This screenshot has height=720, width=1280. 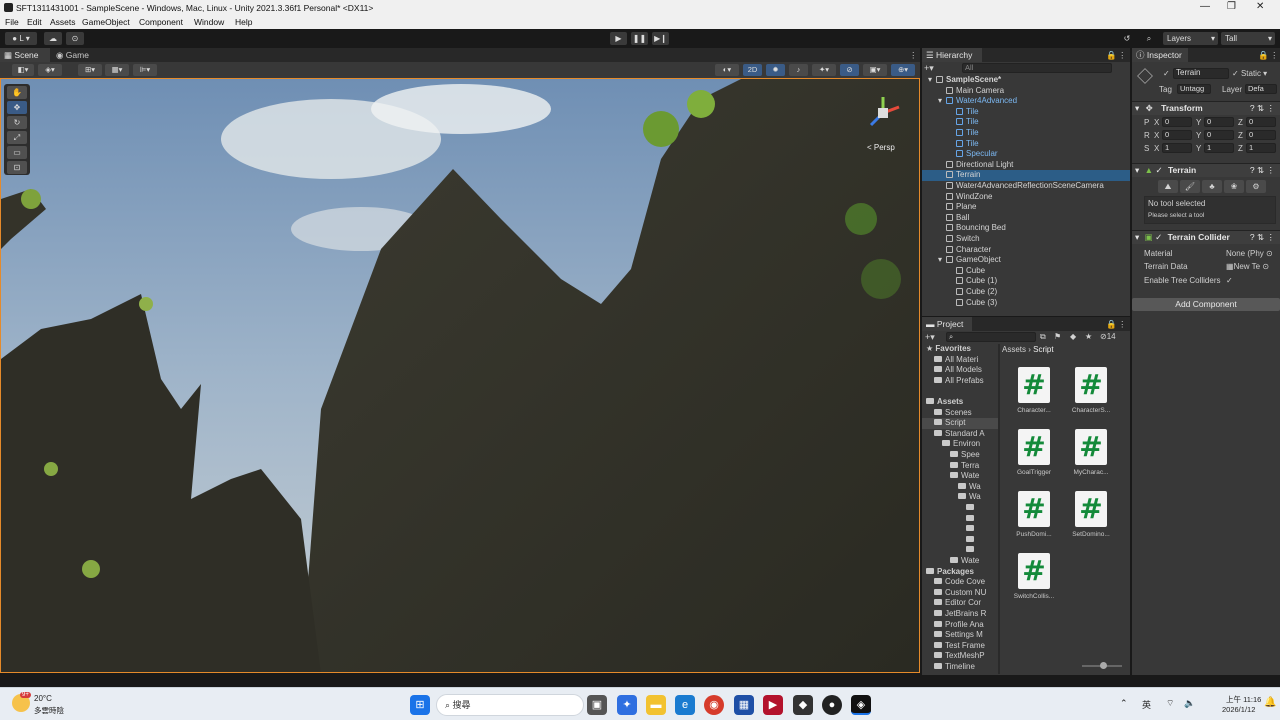 What do you see at coordinates (960, 582) in the screenshot?
I see `project-tree-item: Code Cove` at bounding box center [960, 582].